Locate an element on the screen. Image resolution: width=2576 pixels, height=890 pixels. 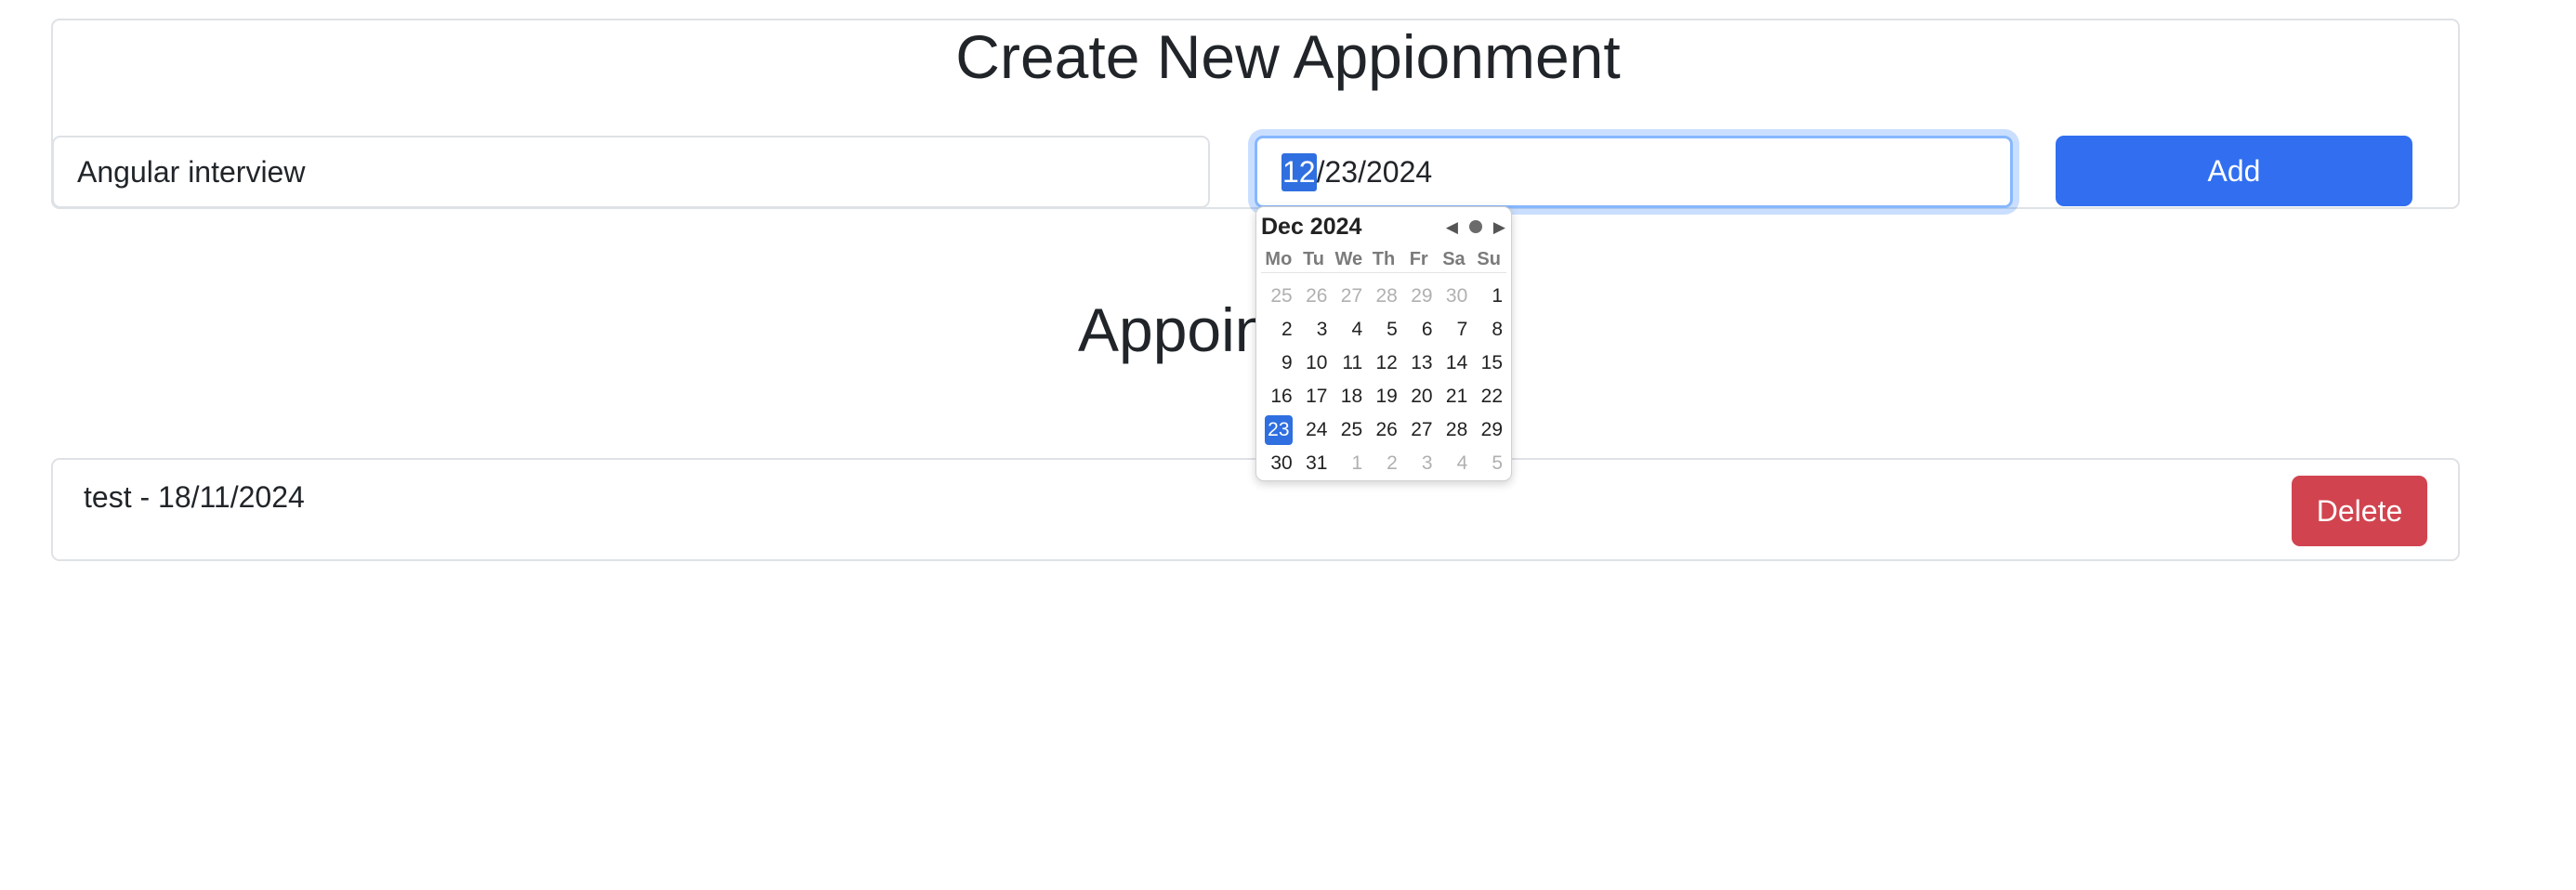
date-picker-header: Dec 2024 ◀ ▶ is located at coordinates (1383, 227).